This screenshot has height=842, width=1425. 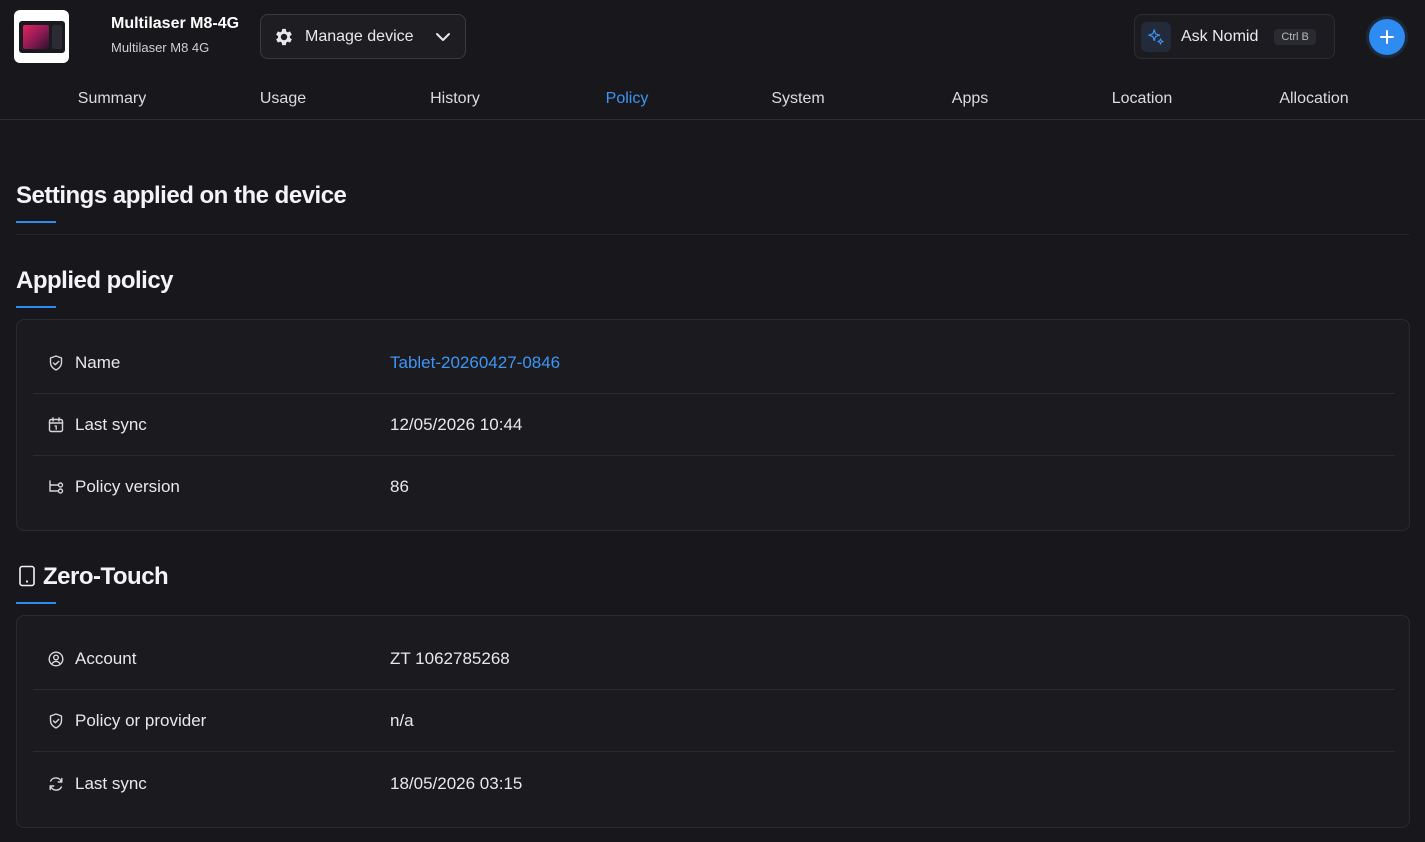 What do you see at coordinates (714, 363) in the screenshot?
I see `list-item: Name Tablet-20260427-0846` at bounding box center [714, 363].